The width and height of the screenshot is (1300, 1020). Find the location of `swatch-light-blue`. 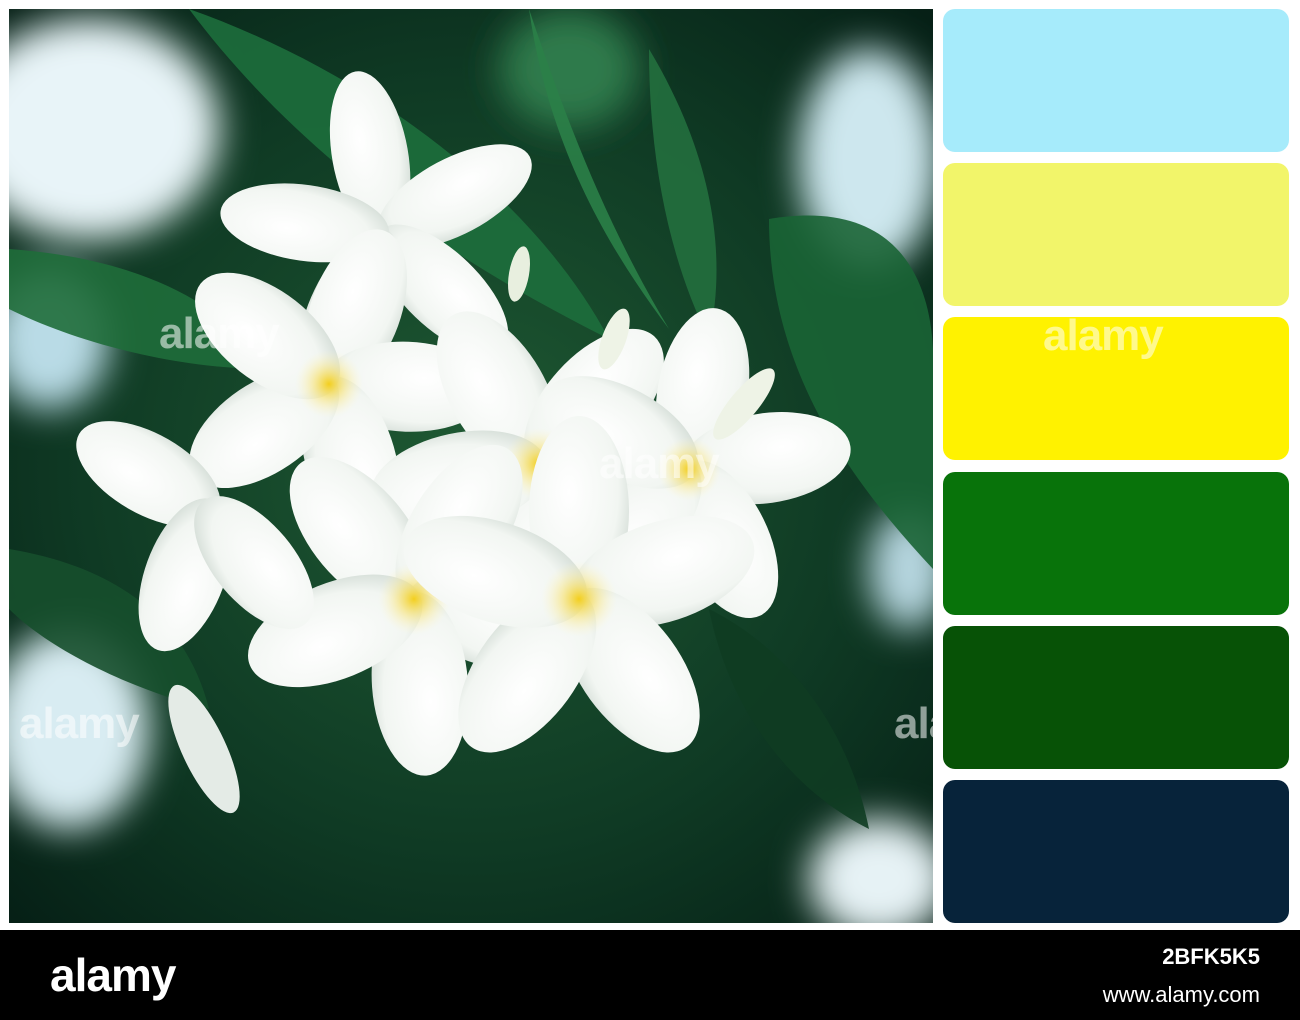

swatch-light-blue is located at coordinates (1116, 80).